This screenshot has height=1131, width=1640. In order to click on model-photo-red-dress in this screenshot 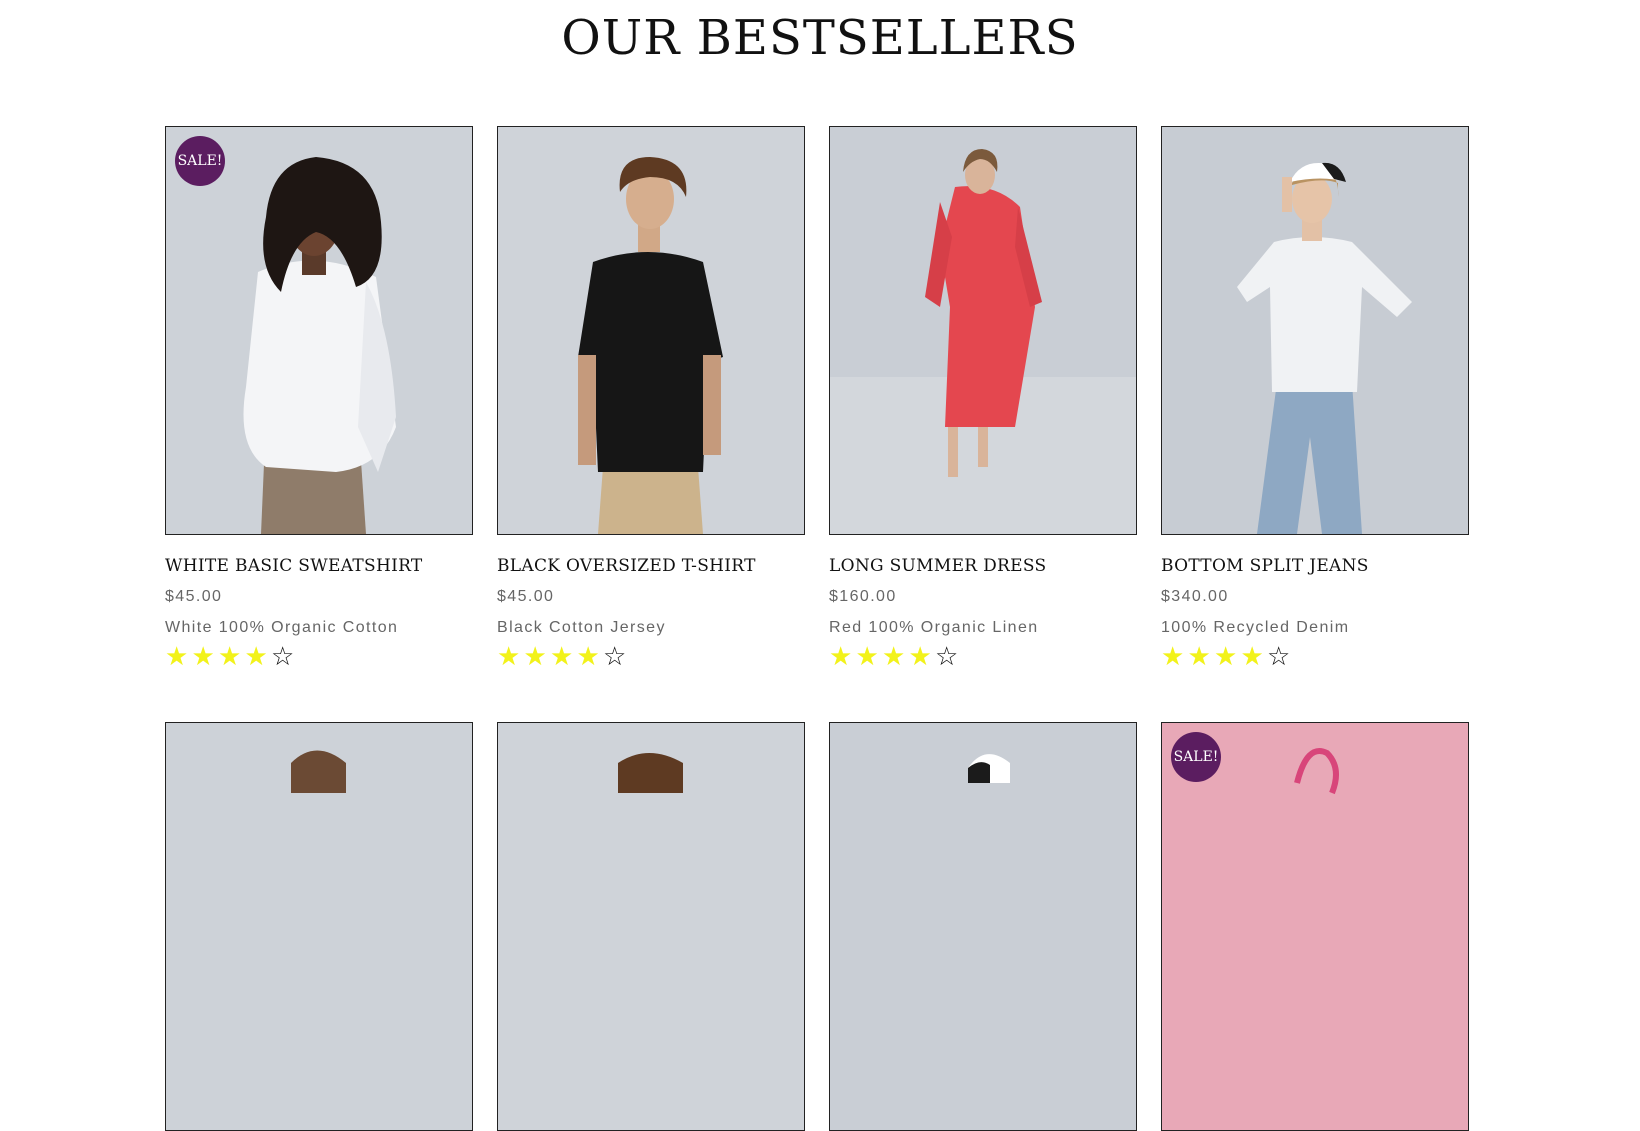, I will do `click(983, 330)`.